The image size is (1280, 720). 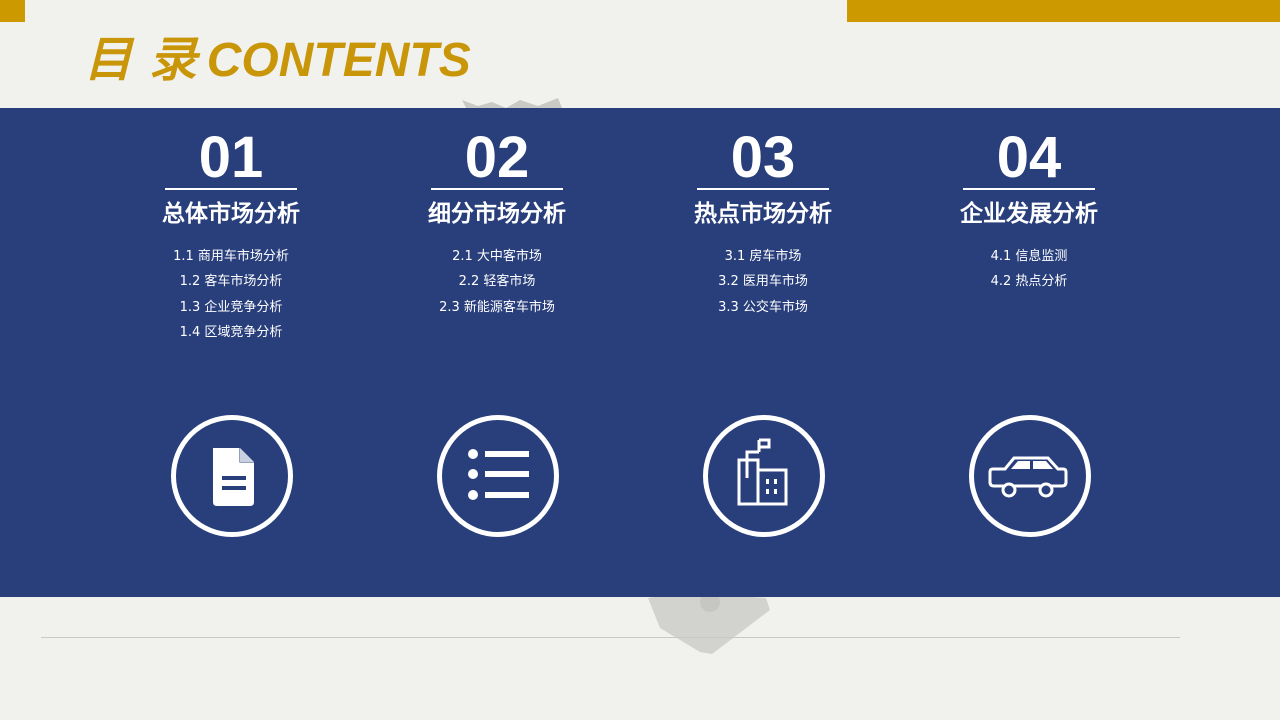 What do you see at coordinates (497, 307) in the screenshot?
I see `section-item: 2.3 新能源客车市场` at bounding box center [497, 307].